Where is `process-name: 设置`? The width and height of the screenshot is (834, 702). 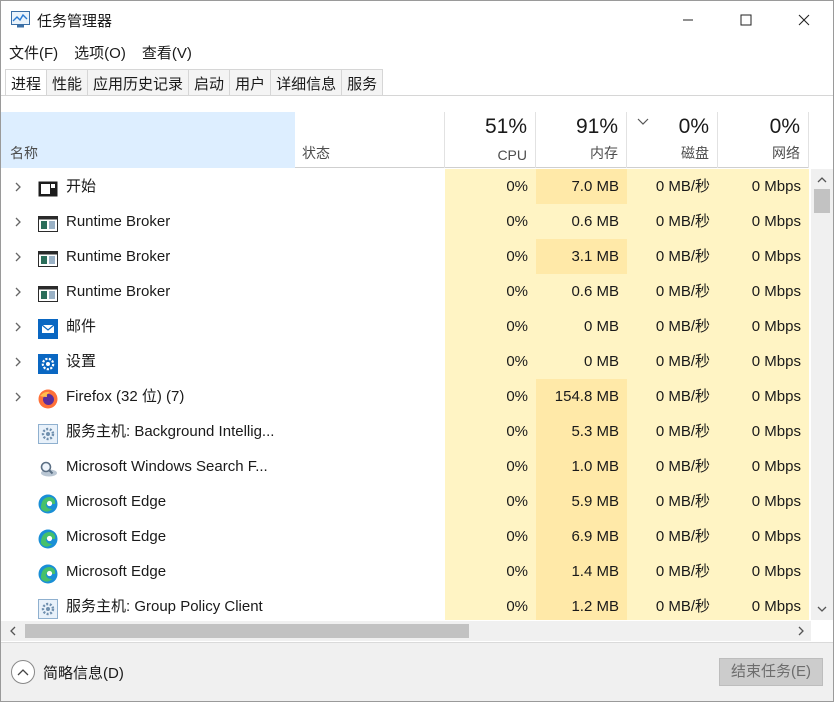 process-name: 设置 is located at coordinates (81, 361).